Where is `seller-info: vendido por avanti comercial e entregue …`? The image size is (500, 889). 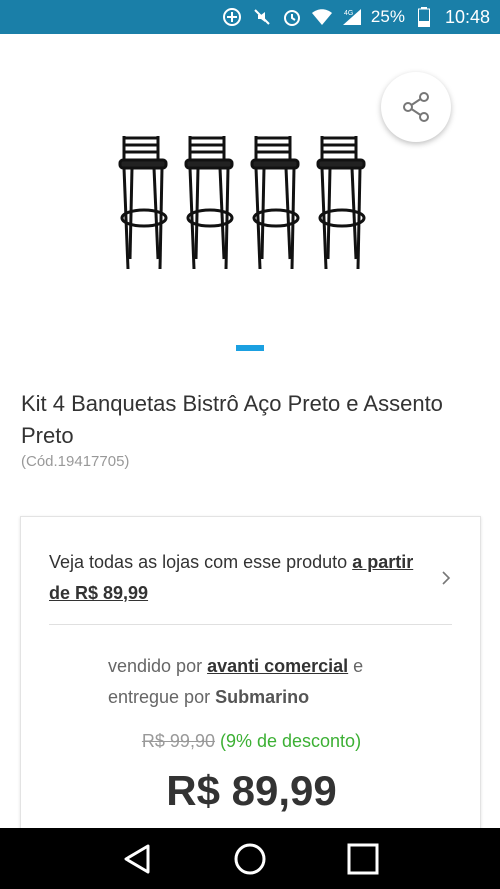 seller-info: vendido por avanti comercial e entregue … is located at coordinates (268, 682).